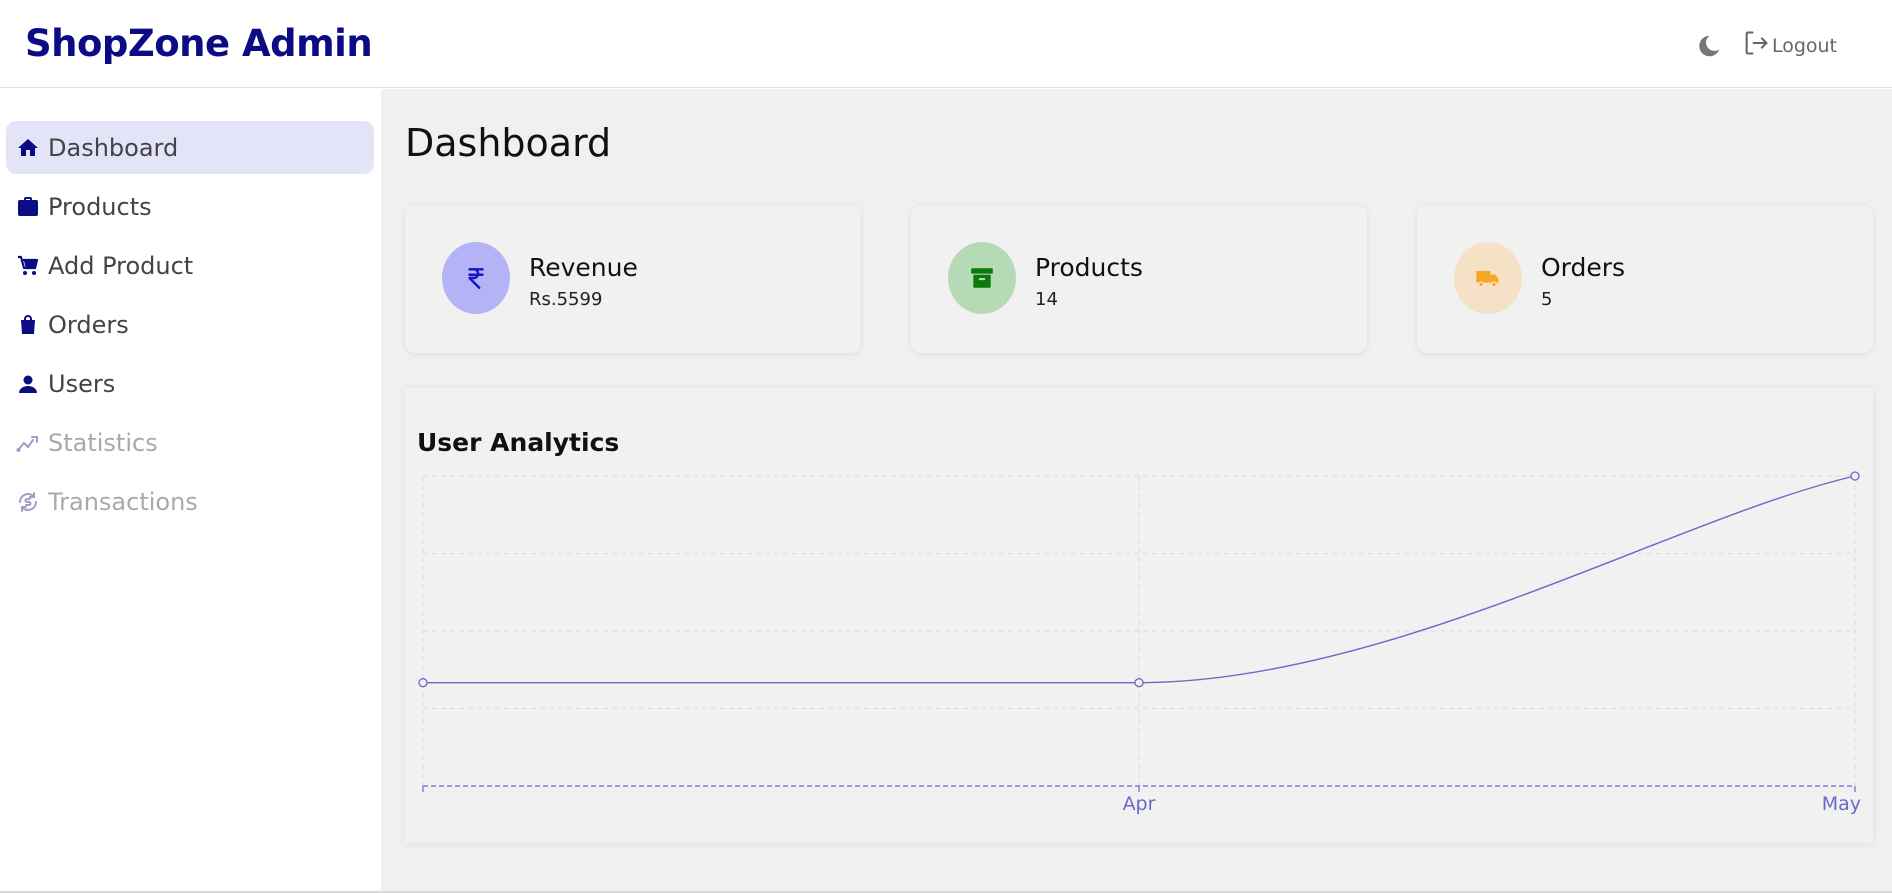 The width and height of the screenshot is (1892, 893). What do you see at coordinates (28, 266) in the screenshot?
I see `cart-icon` at bounding box center [28, 266].